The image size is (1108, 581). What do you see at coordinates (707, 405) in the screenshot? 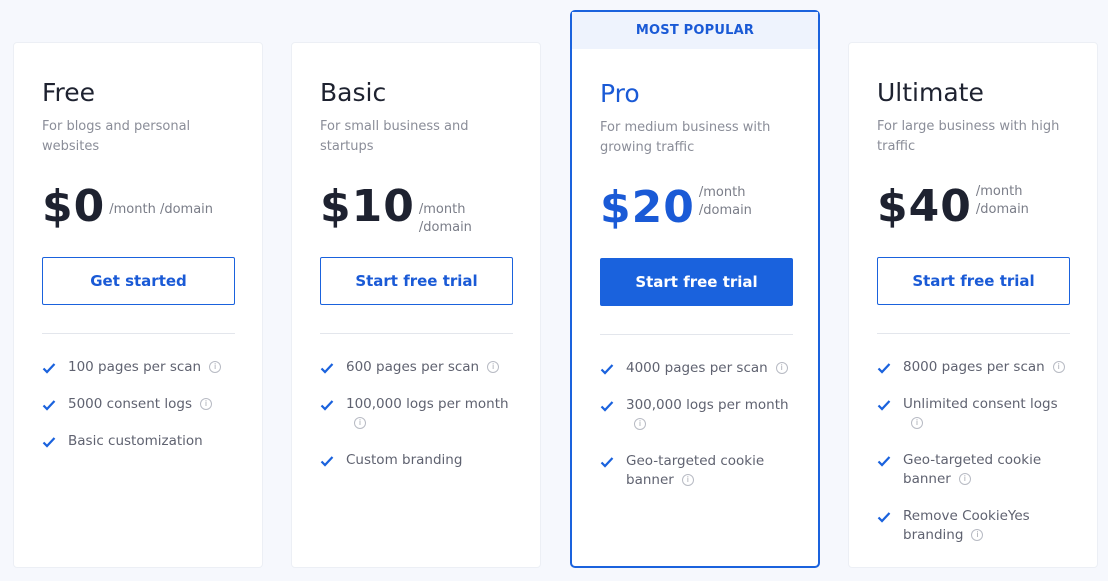
I see `feature-text: 300,000 logs per month` at bounding box center [707, 405].